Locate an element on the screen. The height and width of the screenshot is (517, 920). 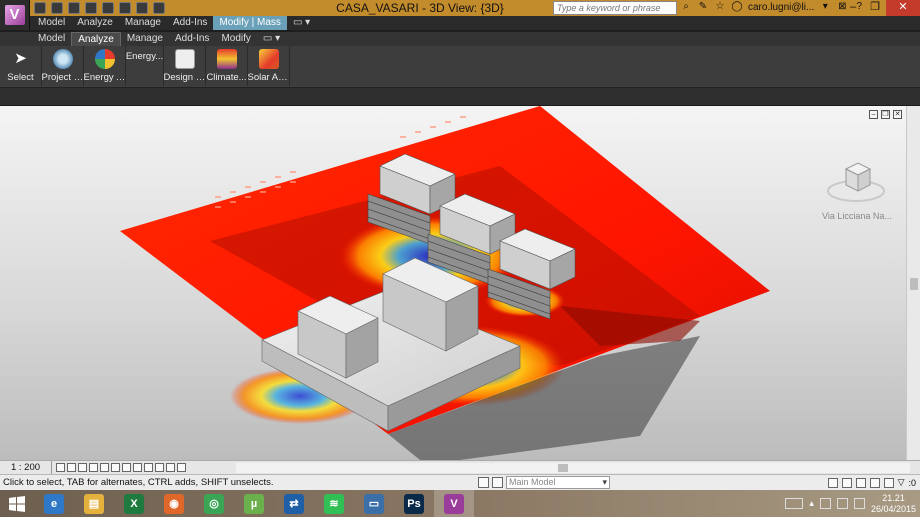
taskbar-internet-explorer: e is located at coordinates (54, 503).